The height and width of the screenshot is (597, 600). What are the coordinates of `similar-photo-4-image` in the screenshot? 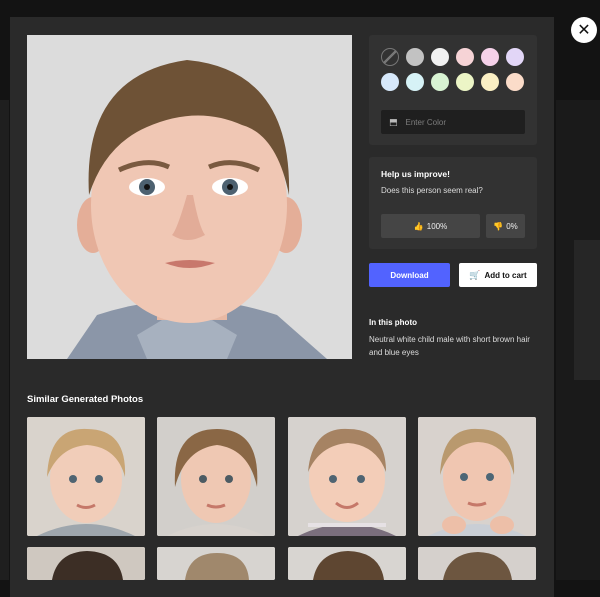 It's located at (477, 476).